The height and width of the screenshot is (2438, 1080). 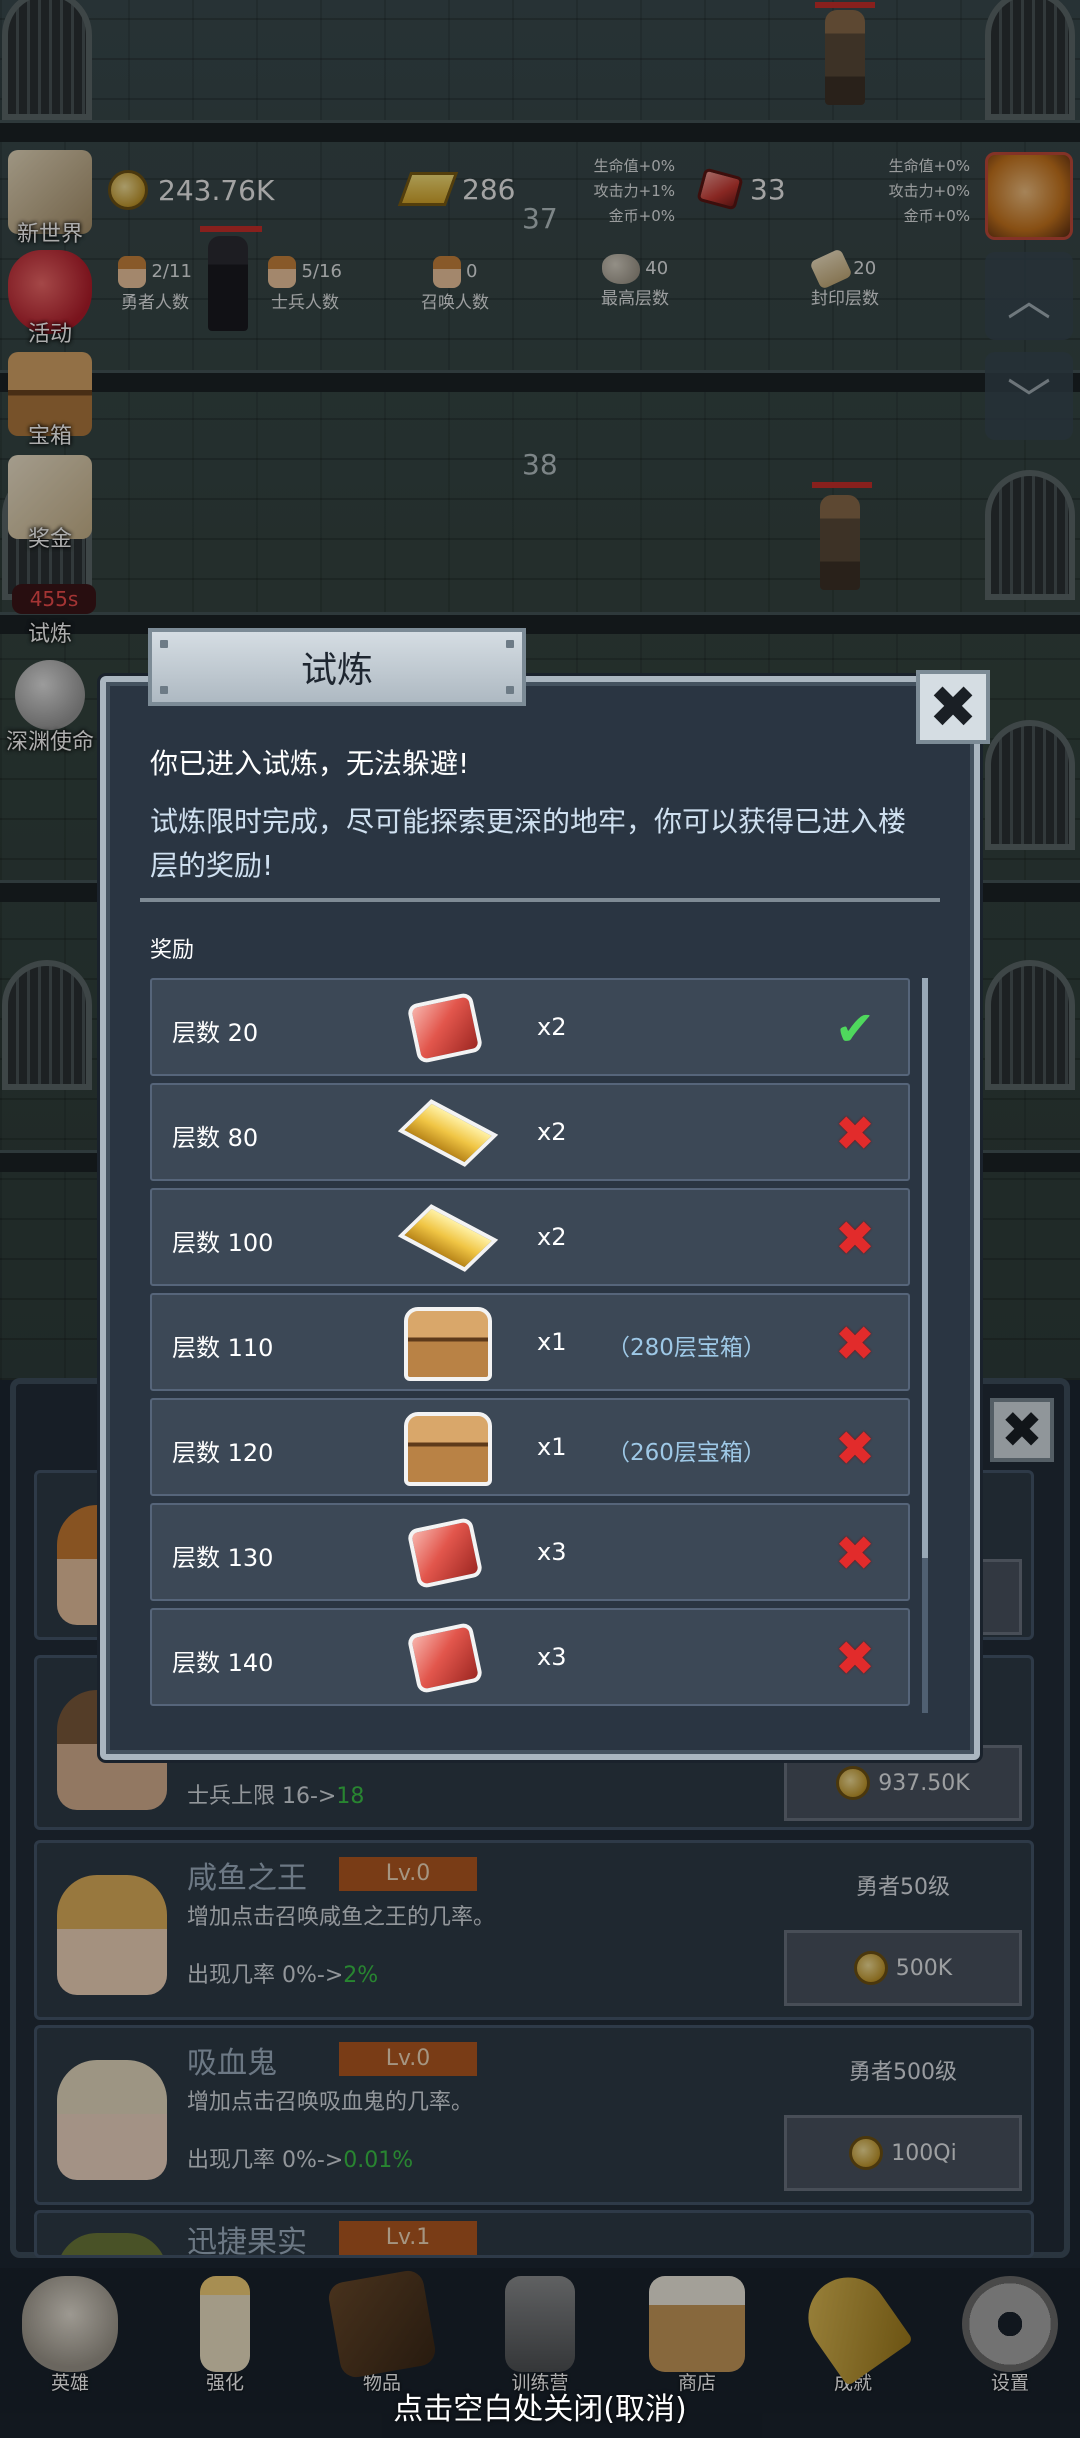 What do you see at coordinates (530, 1342) in the screenshot?
I see `reward-row: 层数 110 x1 （280层宝箱） ✖` at bounding box center [530, 1342].